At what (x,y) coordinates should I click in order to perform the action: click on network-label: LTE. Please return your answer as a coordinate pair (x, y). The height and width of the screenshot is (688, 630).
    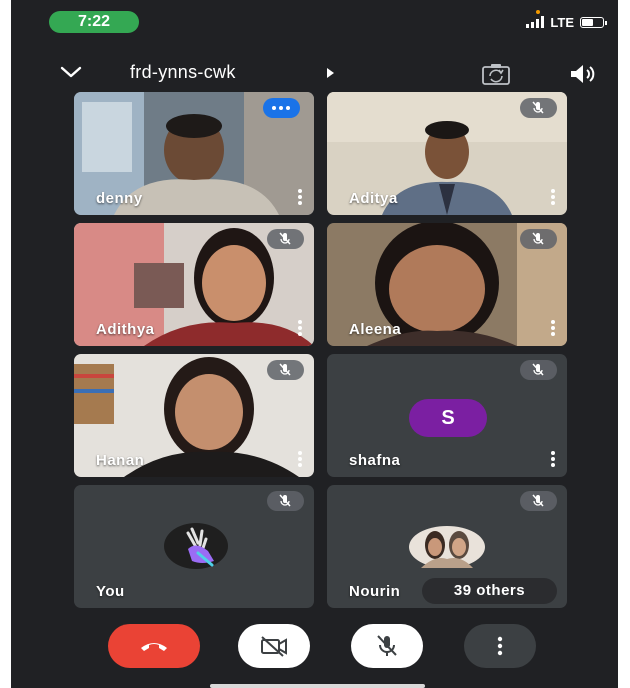
    Looking at the image, I should click on (562, 22).